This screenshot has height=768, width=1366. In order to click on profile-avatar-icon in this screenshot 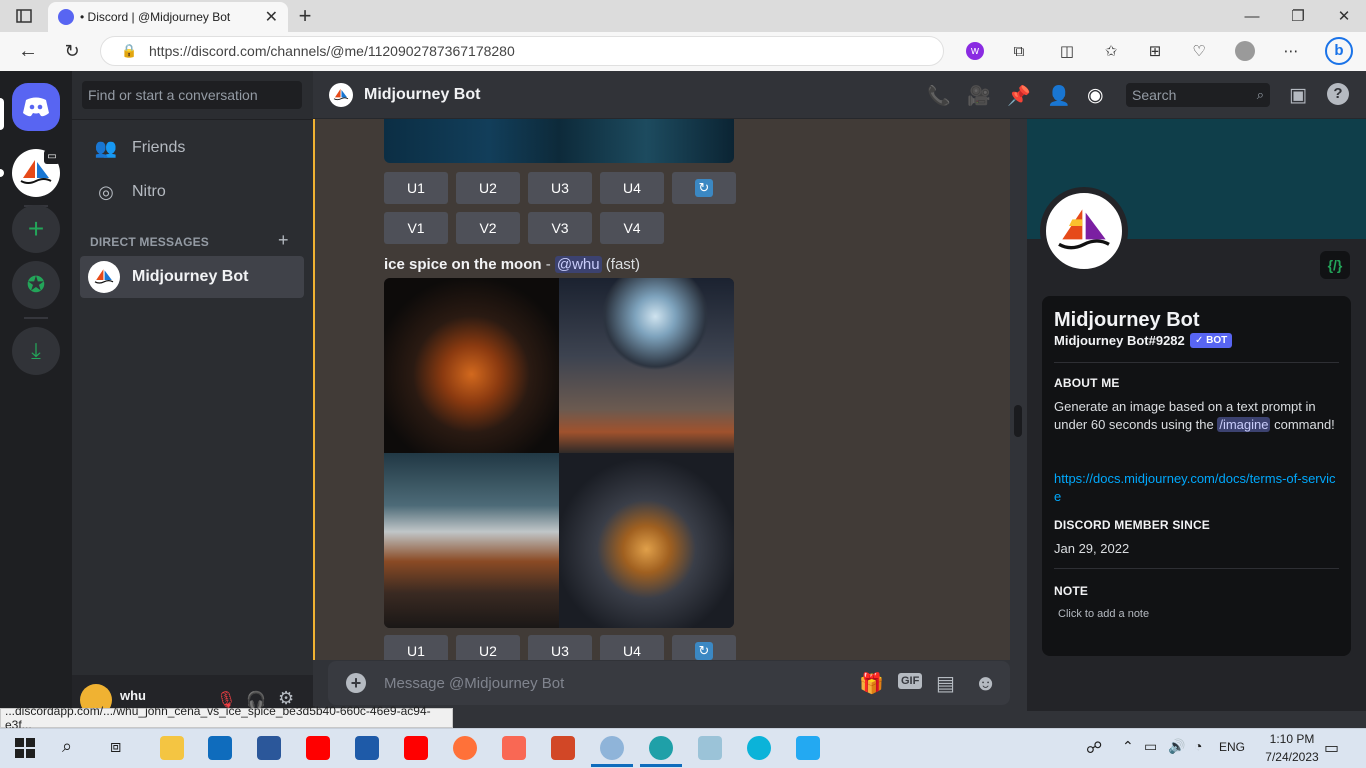, I will do `click(1245, 51)`.